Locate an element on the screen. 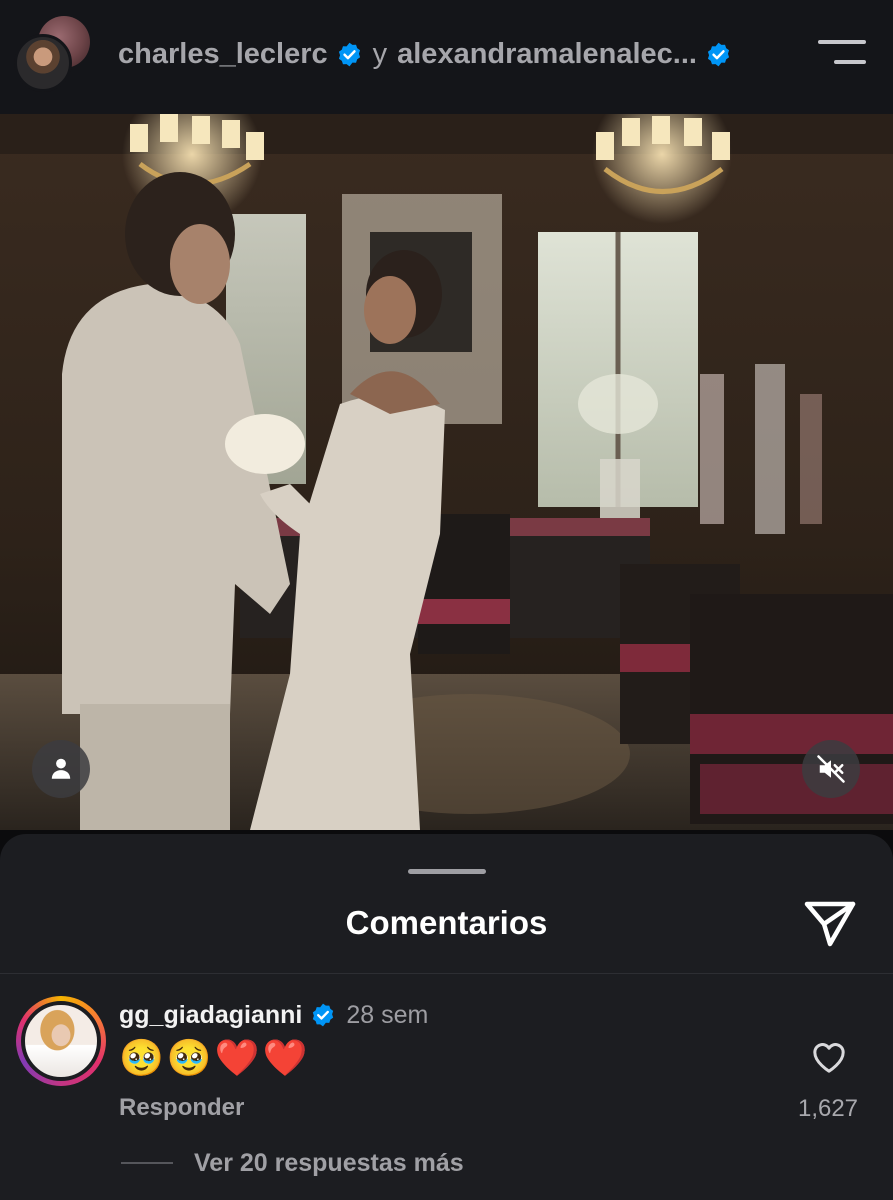 The height and width of the screenshot is (1200, 893). mute-icon is located at coordinates (831, 769).